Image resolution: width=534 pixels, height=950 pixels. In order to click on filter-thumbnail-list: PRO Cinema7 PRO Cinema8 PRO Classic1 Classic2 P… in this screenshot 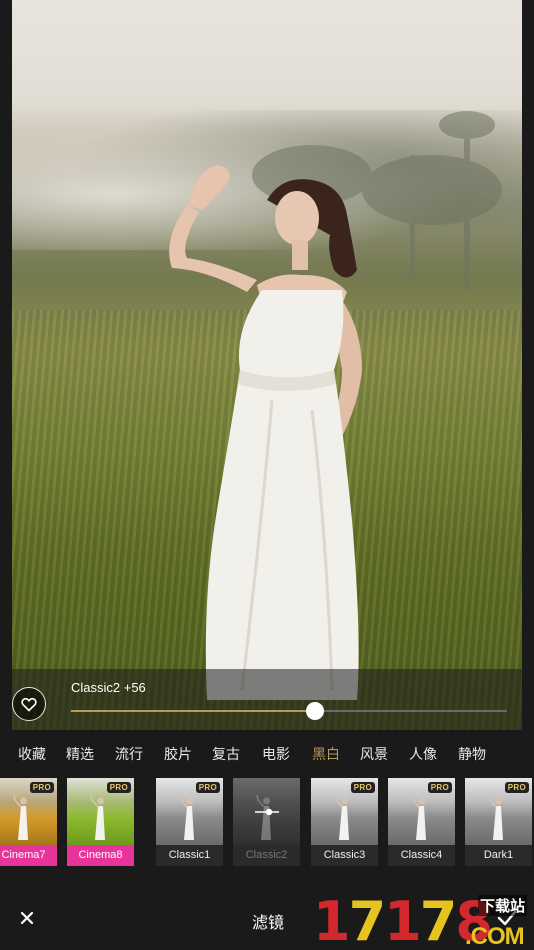, I will do `click(267, 823)`.